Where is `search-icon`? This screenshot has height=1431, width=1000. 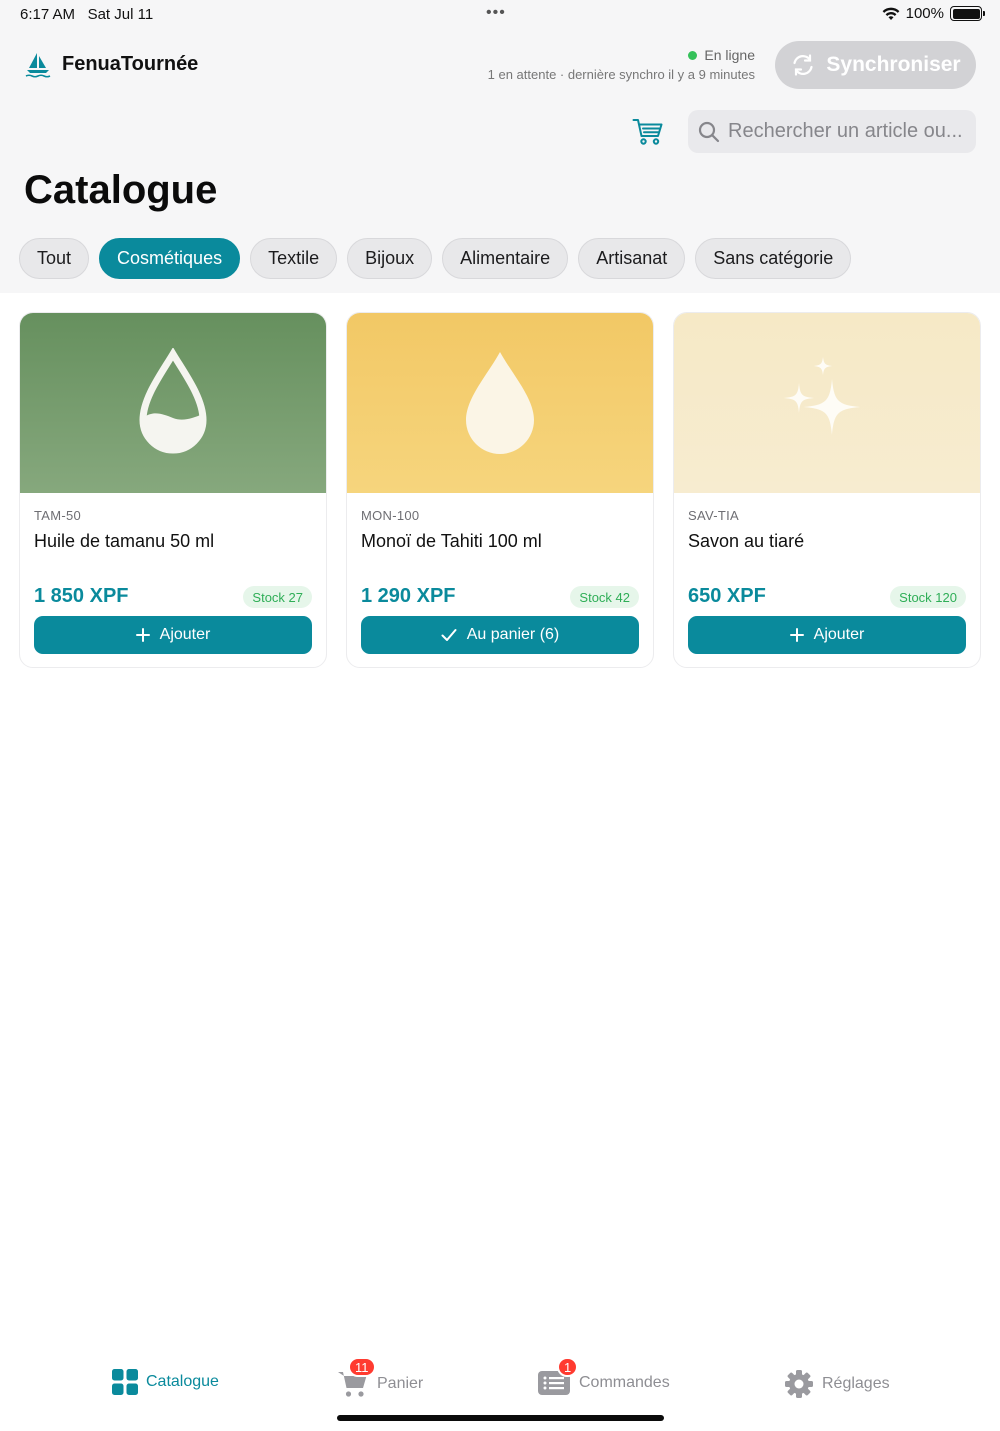
search-icon is located at coordinates (709, 131).